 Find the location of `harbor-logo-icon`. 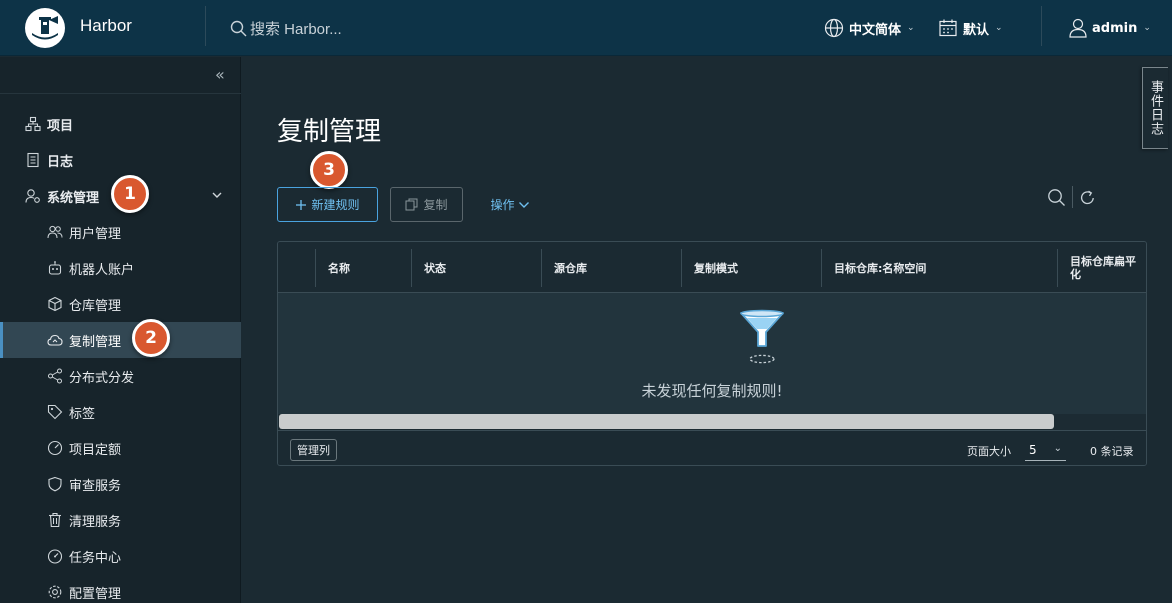

harbor-logo-icon is located at coordinates (45, 28).